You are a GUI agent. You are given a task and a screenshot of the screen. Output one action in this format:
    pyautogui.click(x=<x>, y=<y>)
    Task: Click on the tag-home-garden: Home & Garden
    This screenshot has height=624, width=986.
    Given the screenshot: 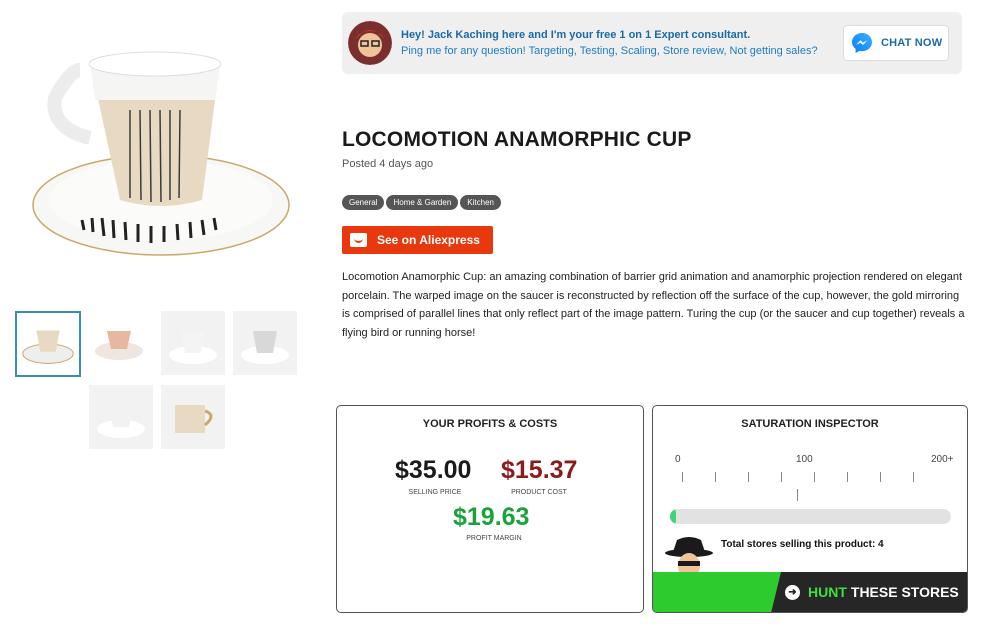 What is the action you would take?
    pyautogui.click(x=422, y=202)
    